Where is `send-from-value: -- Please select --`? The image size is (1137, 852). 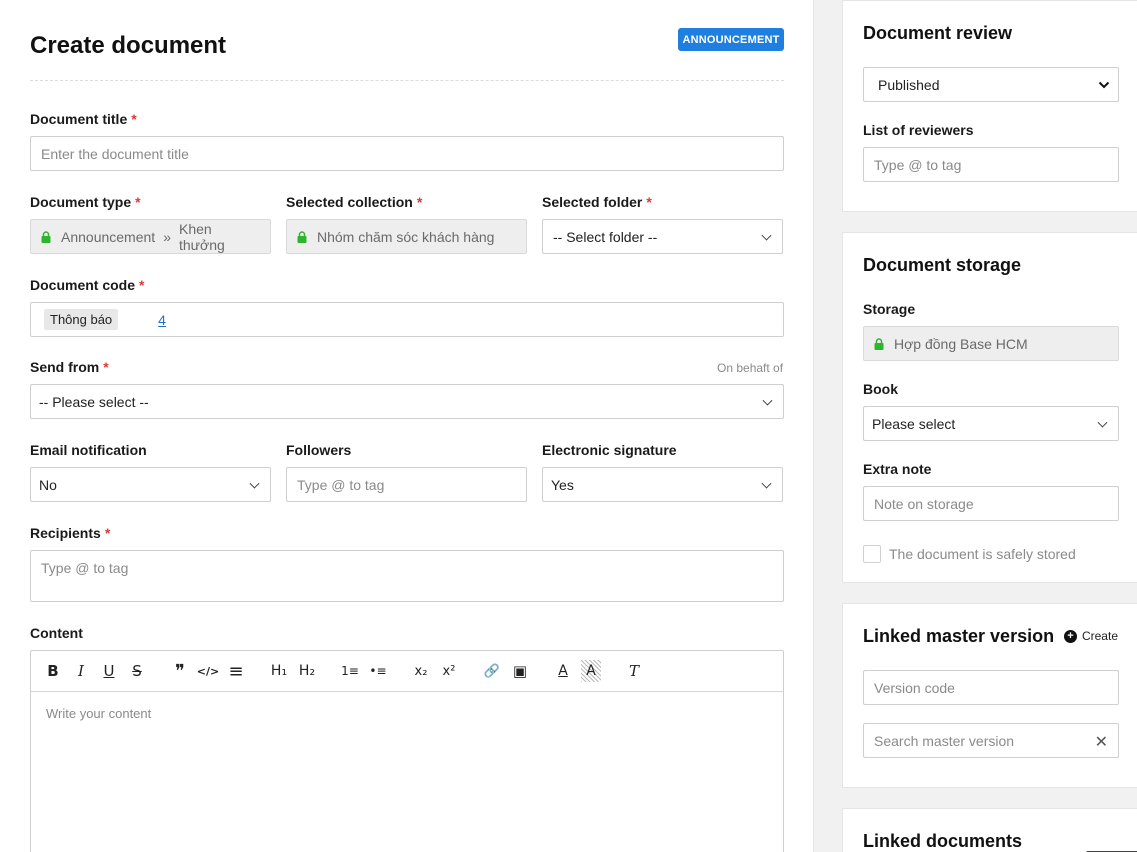
send-from-value: -- Please select -- is located at coordinates (94, 401).